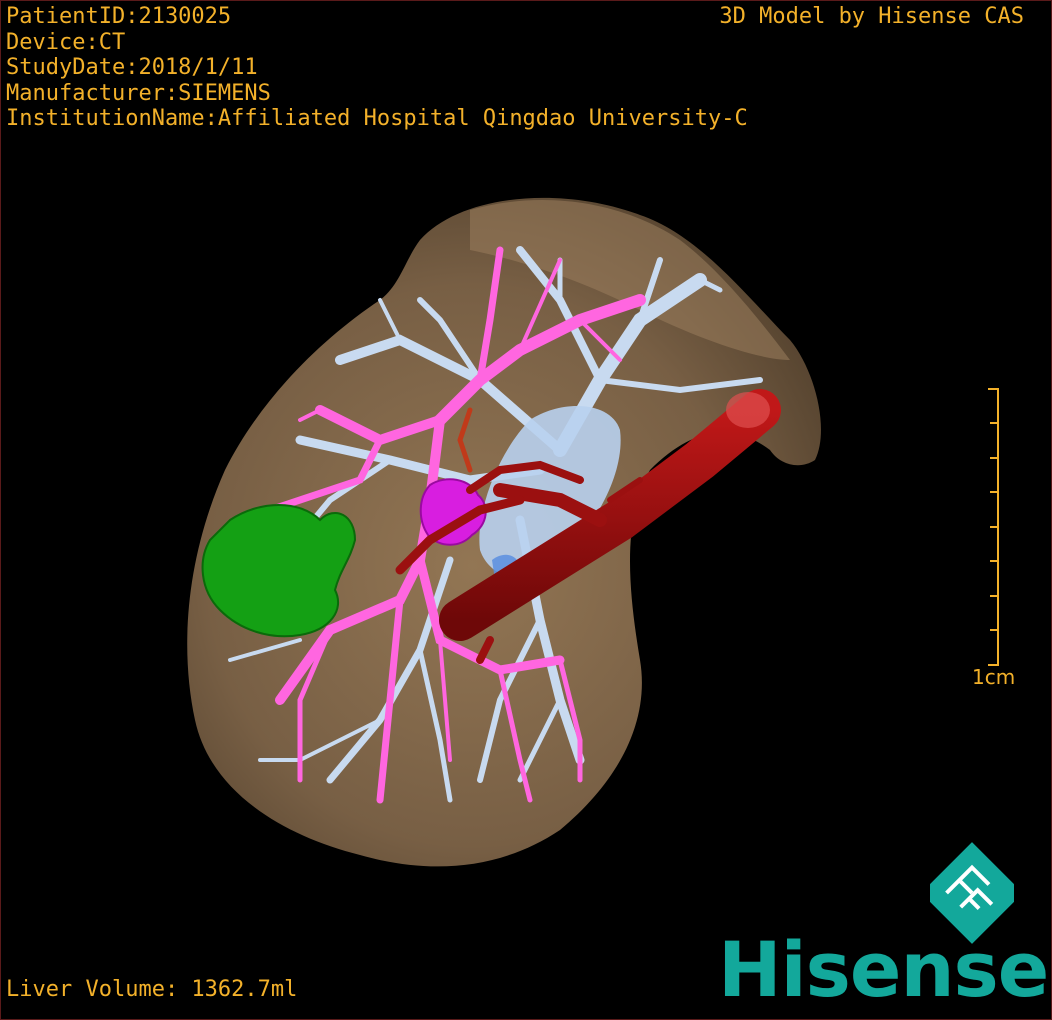  Describe the element at coordinates (871, 16) in the screenshot. I see `model-credit: 3D Model by Hisense CAS` at that location.